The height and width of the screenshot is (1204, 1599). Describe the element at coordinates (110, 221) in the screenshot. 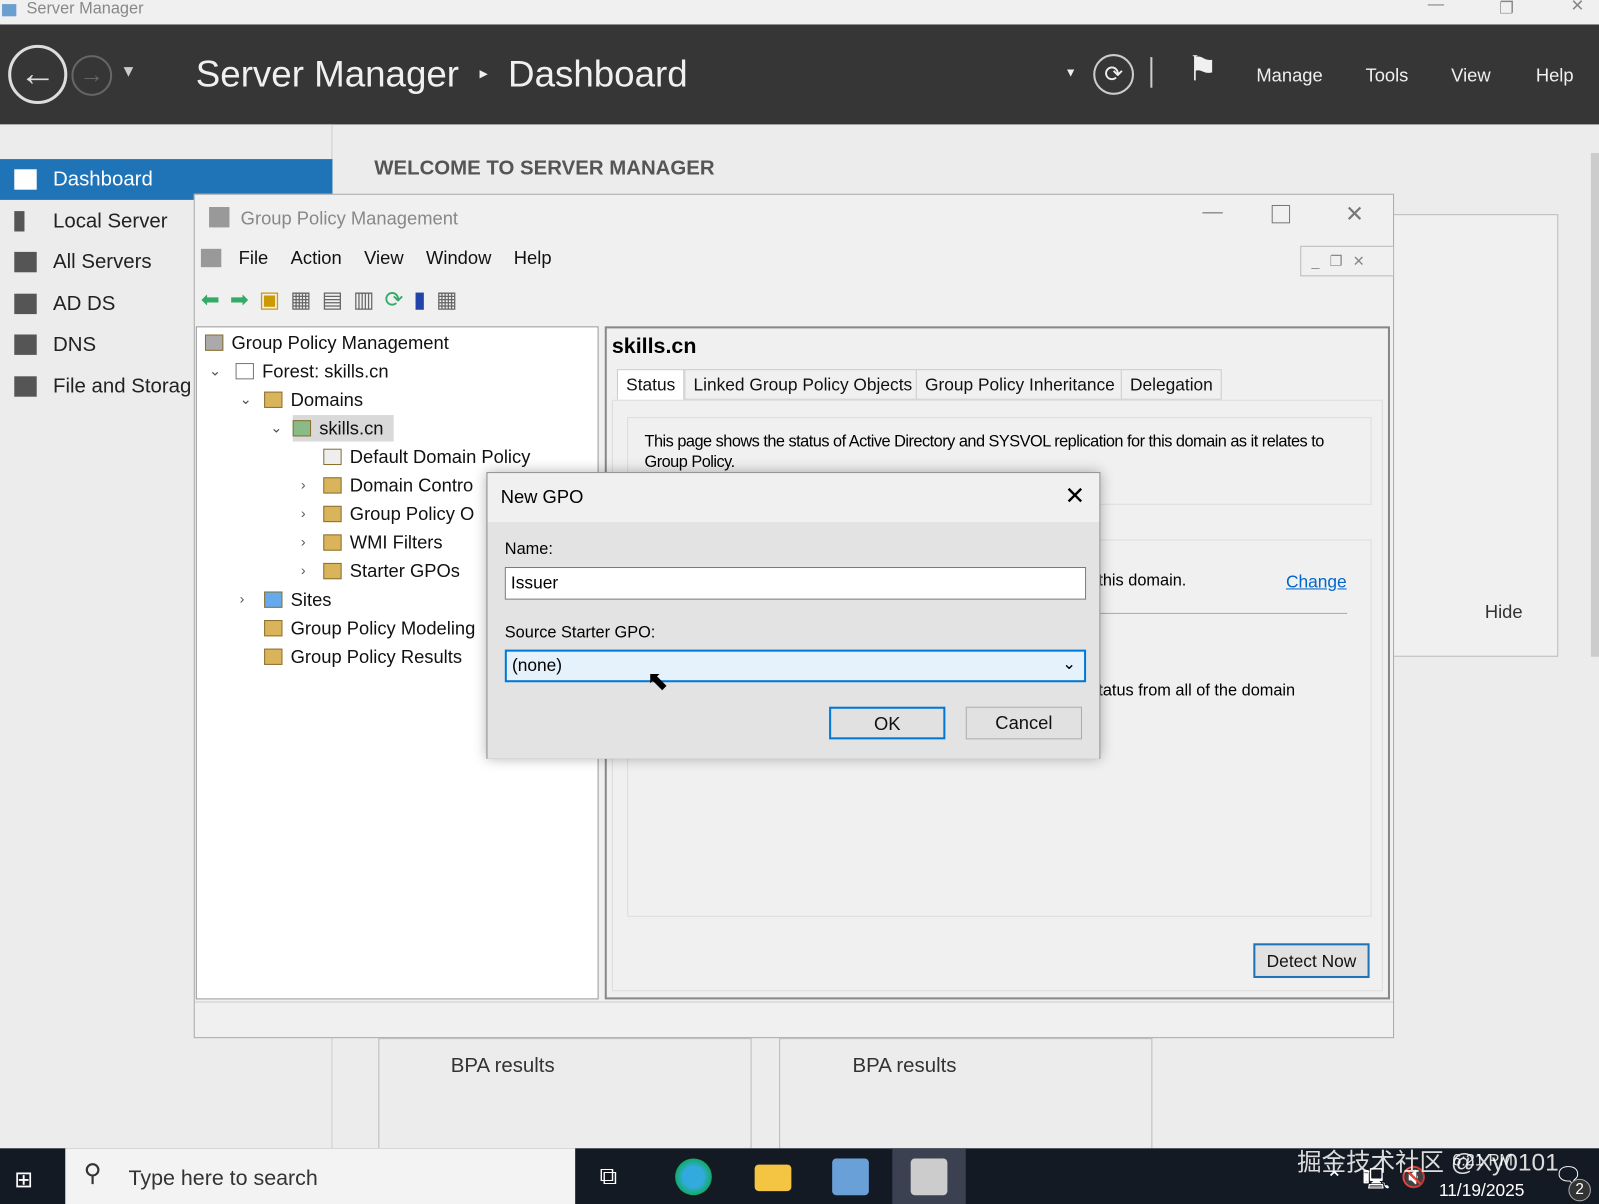

I see `sidebar-item-label: Local Server` at that location.